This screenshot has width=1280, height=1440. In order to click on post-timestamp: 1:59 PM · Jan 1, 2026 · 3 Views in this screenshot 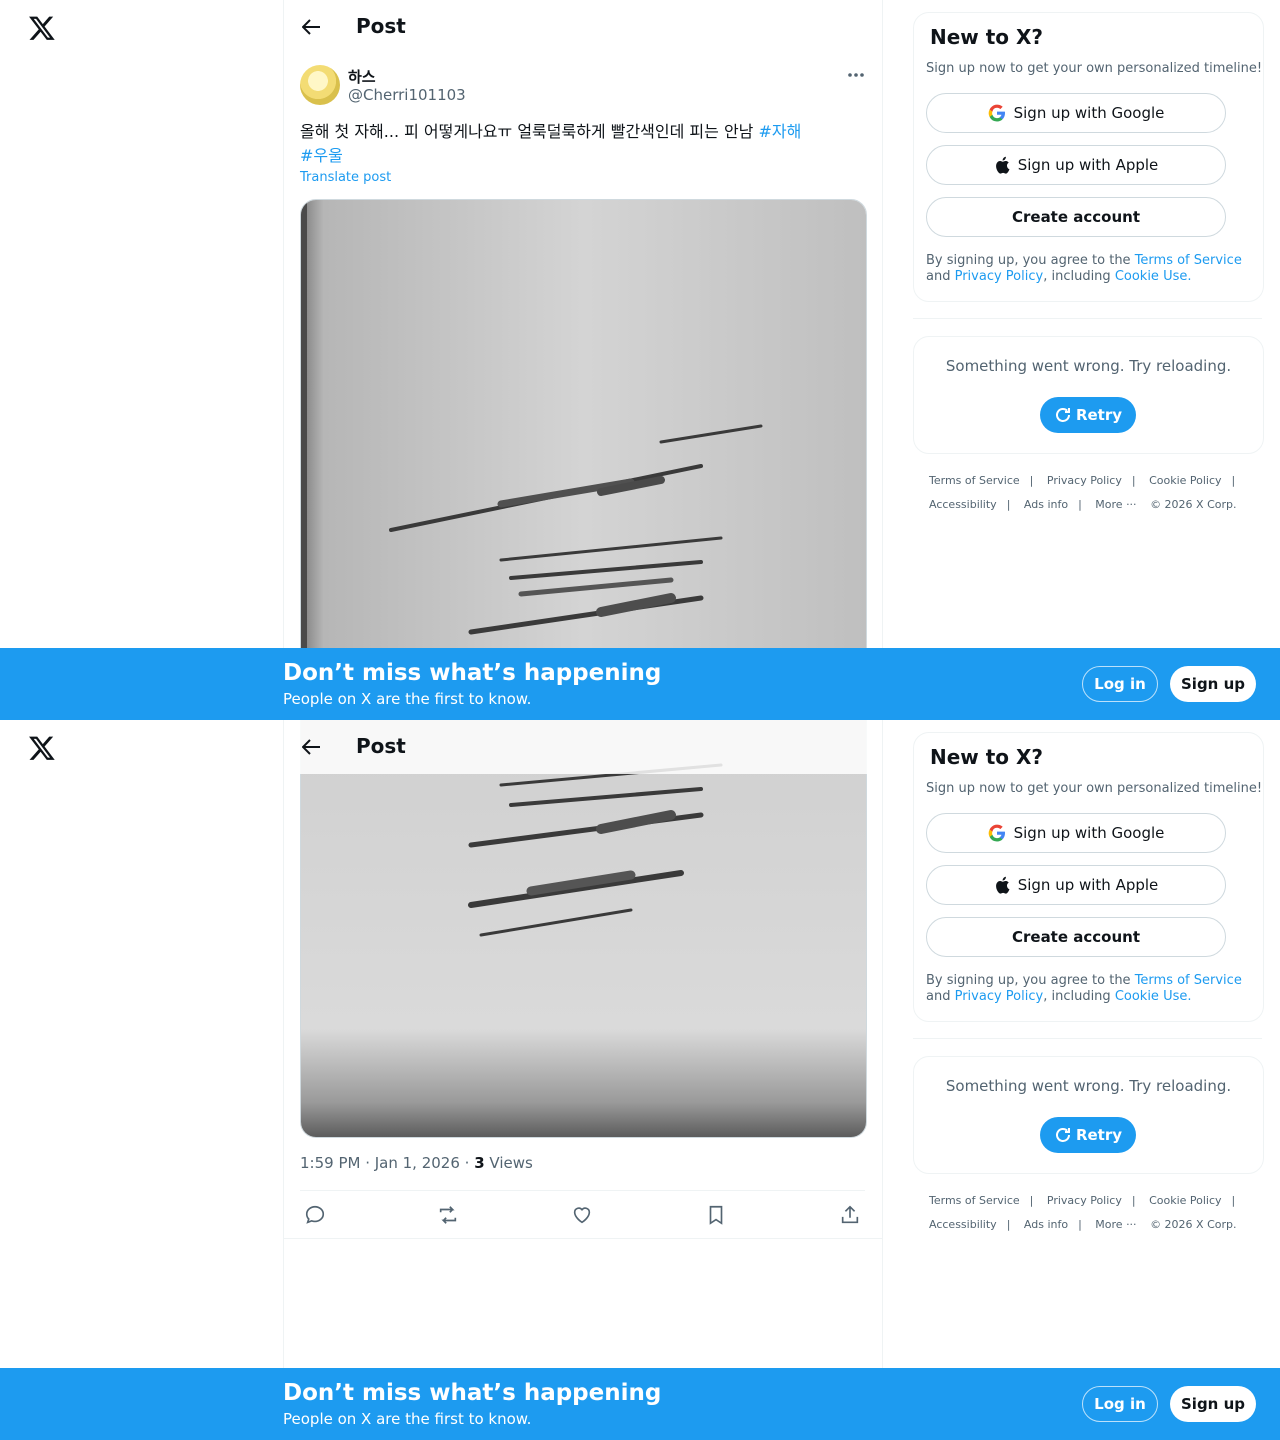, I will do `click(416, 1163)`.